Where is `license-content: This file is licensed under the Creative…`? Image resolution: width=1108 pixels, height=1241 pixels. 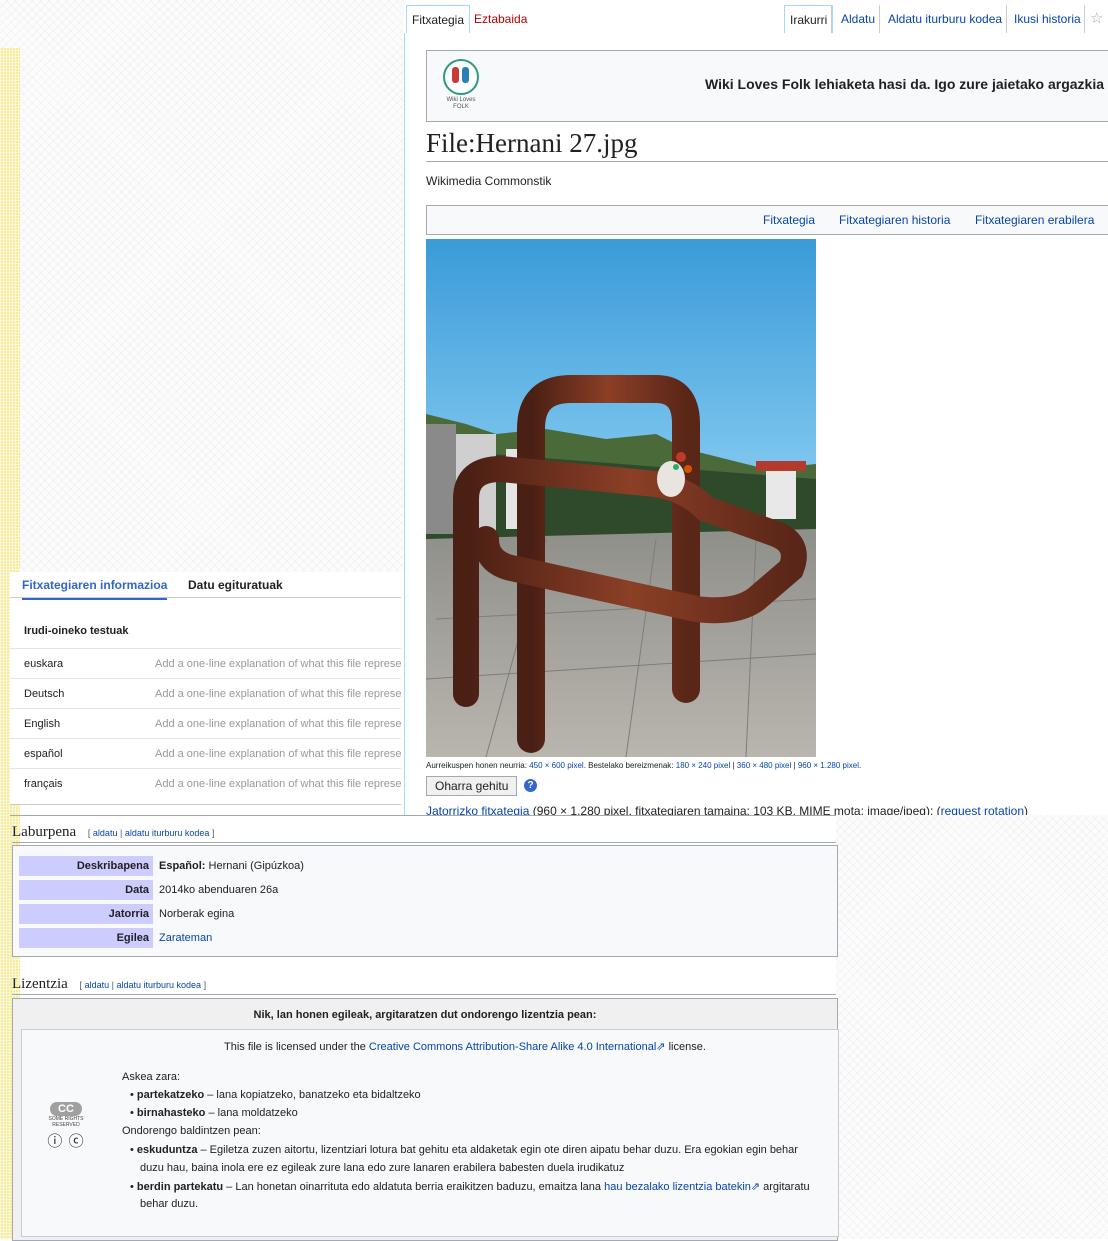 license-content: This file is licensed under the Creative… is located at coordinates (430, 1133).